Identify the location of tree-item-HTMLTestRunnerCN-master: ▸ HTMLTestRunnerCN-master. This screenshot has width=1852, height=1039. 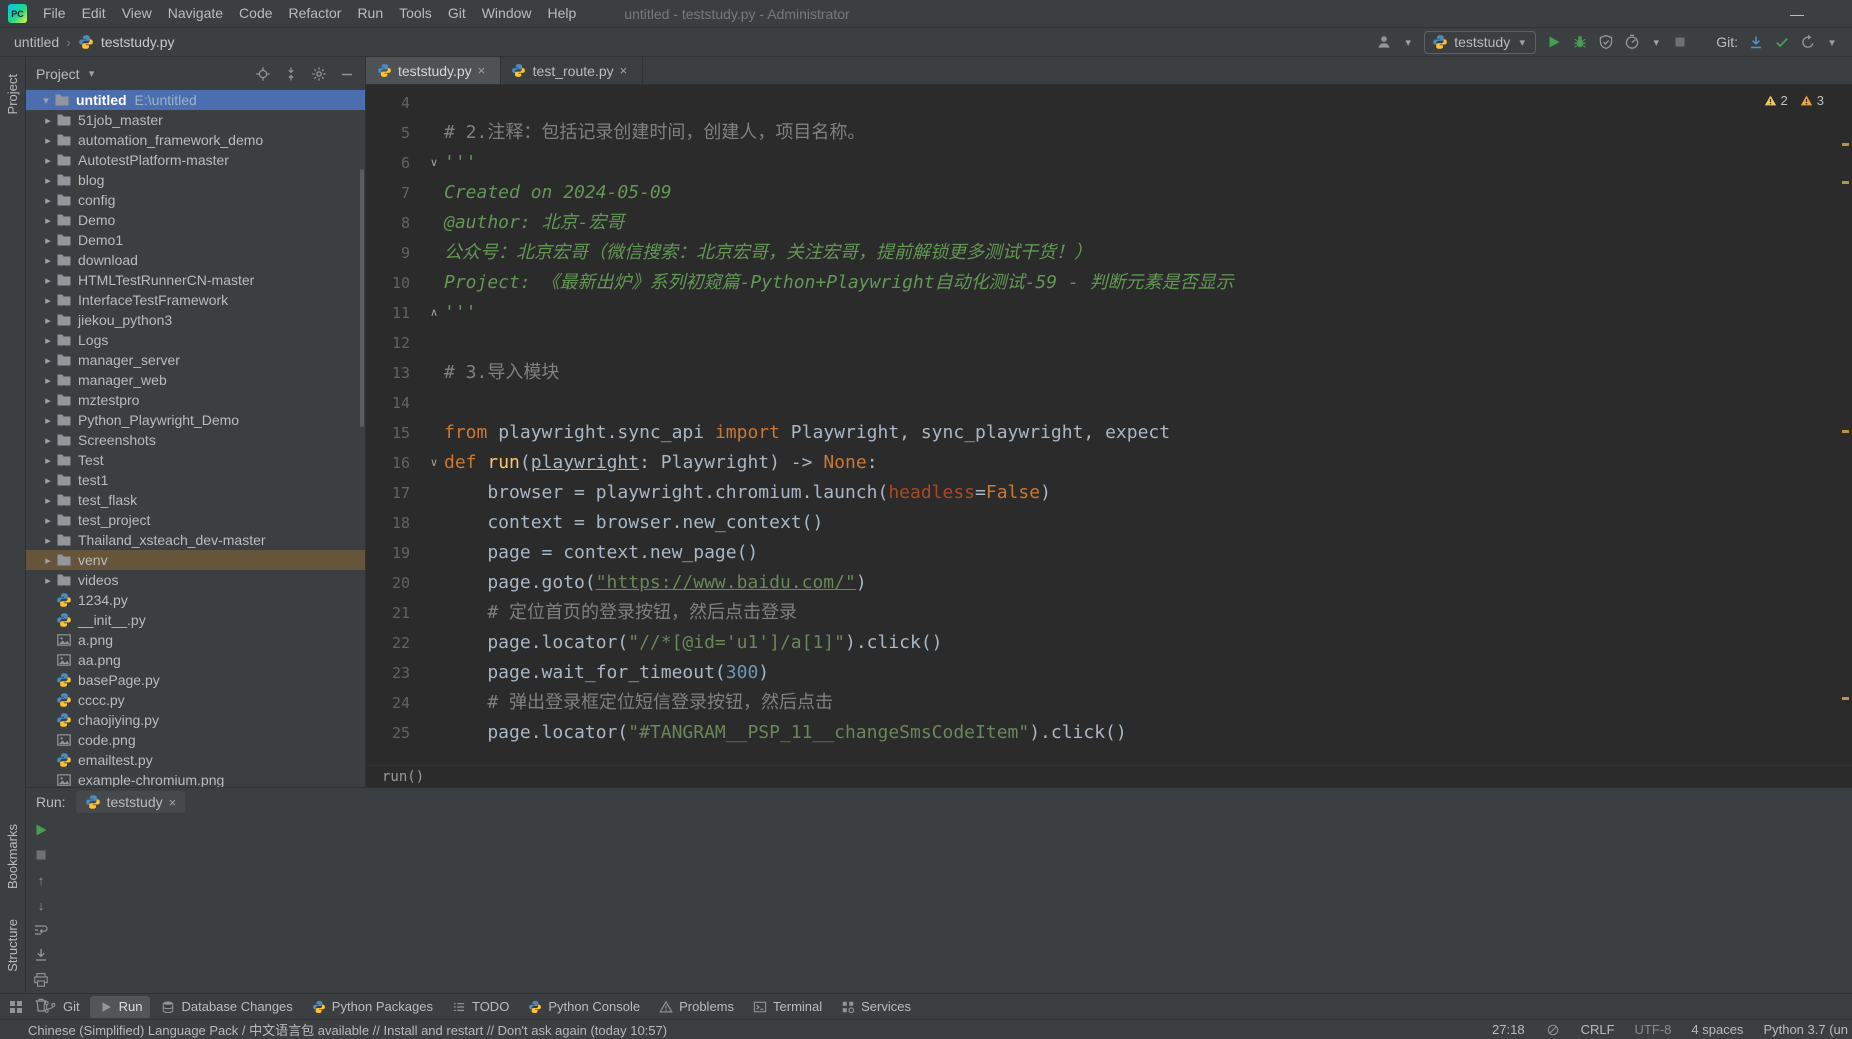
(195, 280).